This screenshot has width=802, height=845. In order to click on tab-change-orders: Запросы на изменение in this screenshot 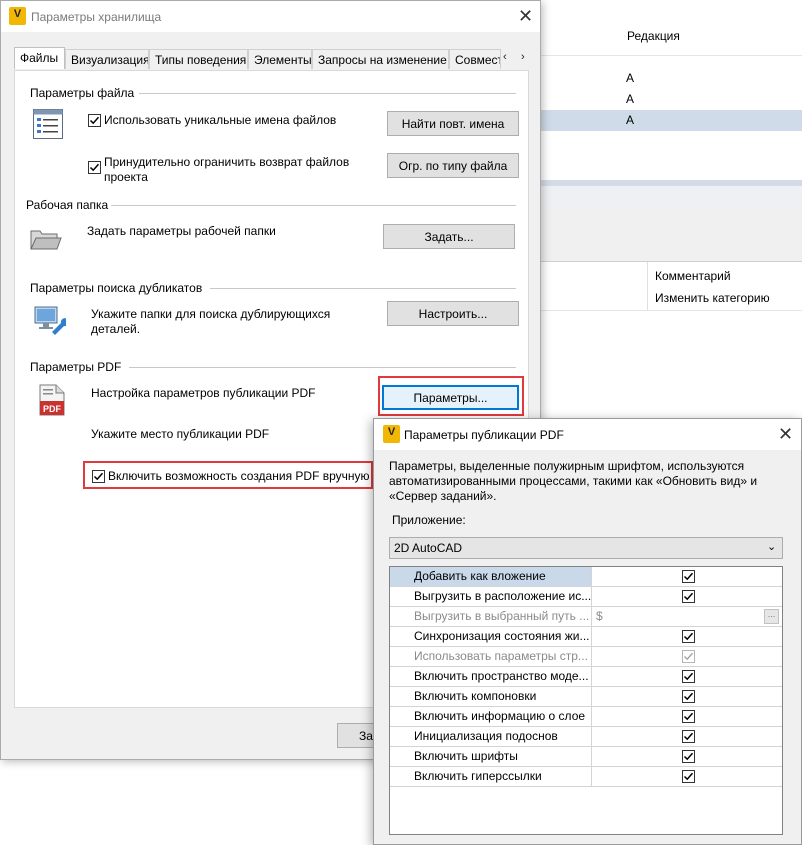, I will do `click(380, 59)`.